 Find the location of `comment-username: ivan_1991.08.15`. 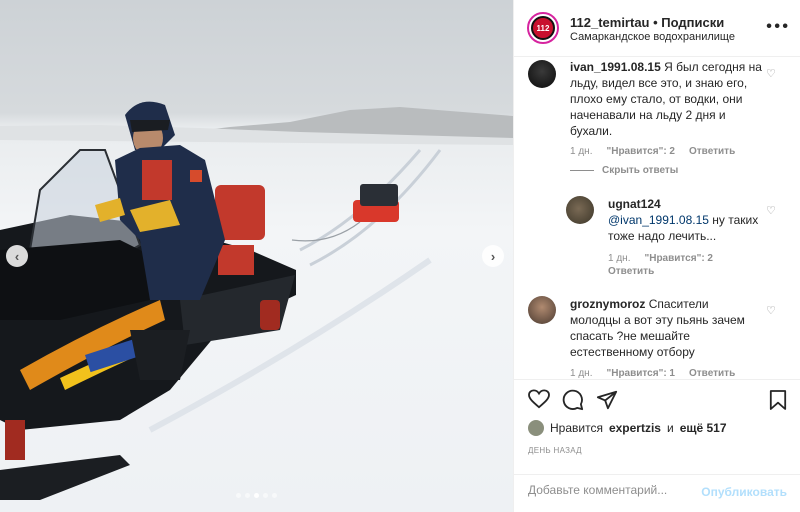

comment-username: ivan_1991.08.15 is located at coordinates (615, 67).